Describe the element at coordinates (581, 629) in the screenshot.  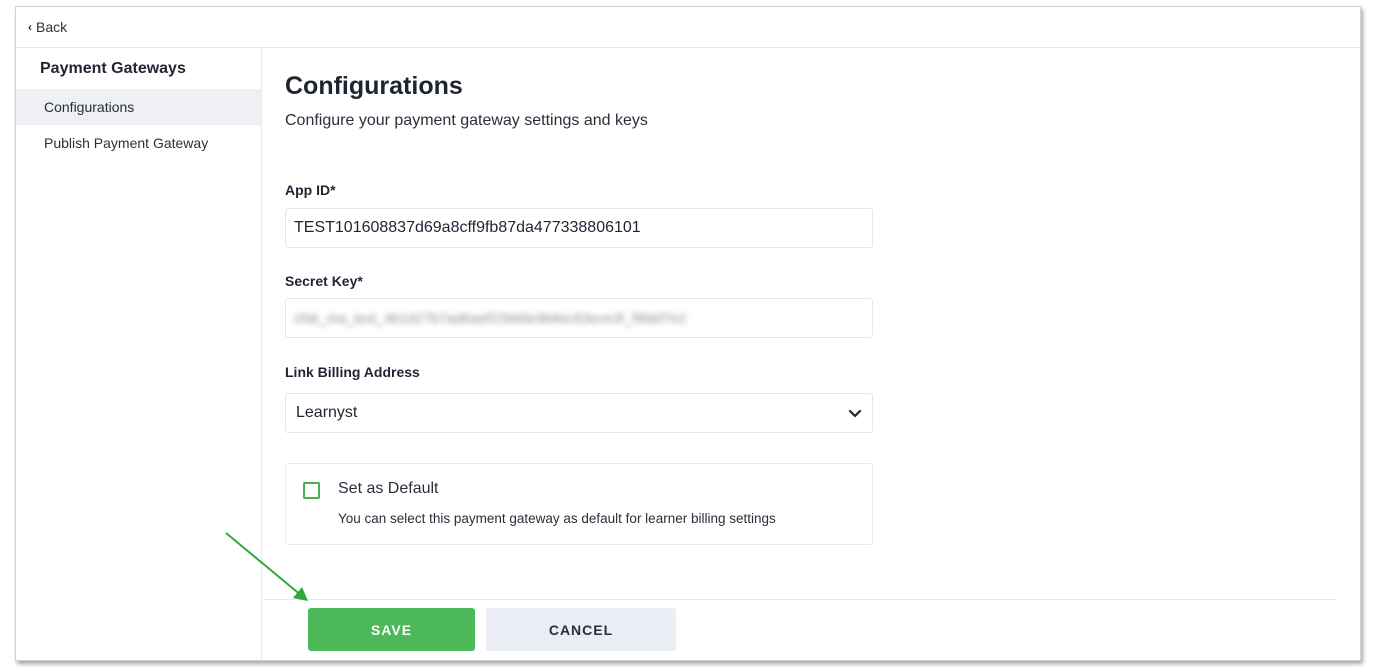
I see `cancel-button: CANCEL` at that location.